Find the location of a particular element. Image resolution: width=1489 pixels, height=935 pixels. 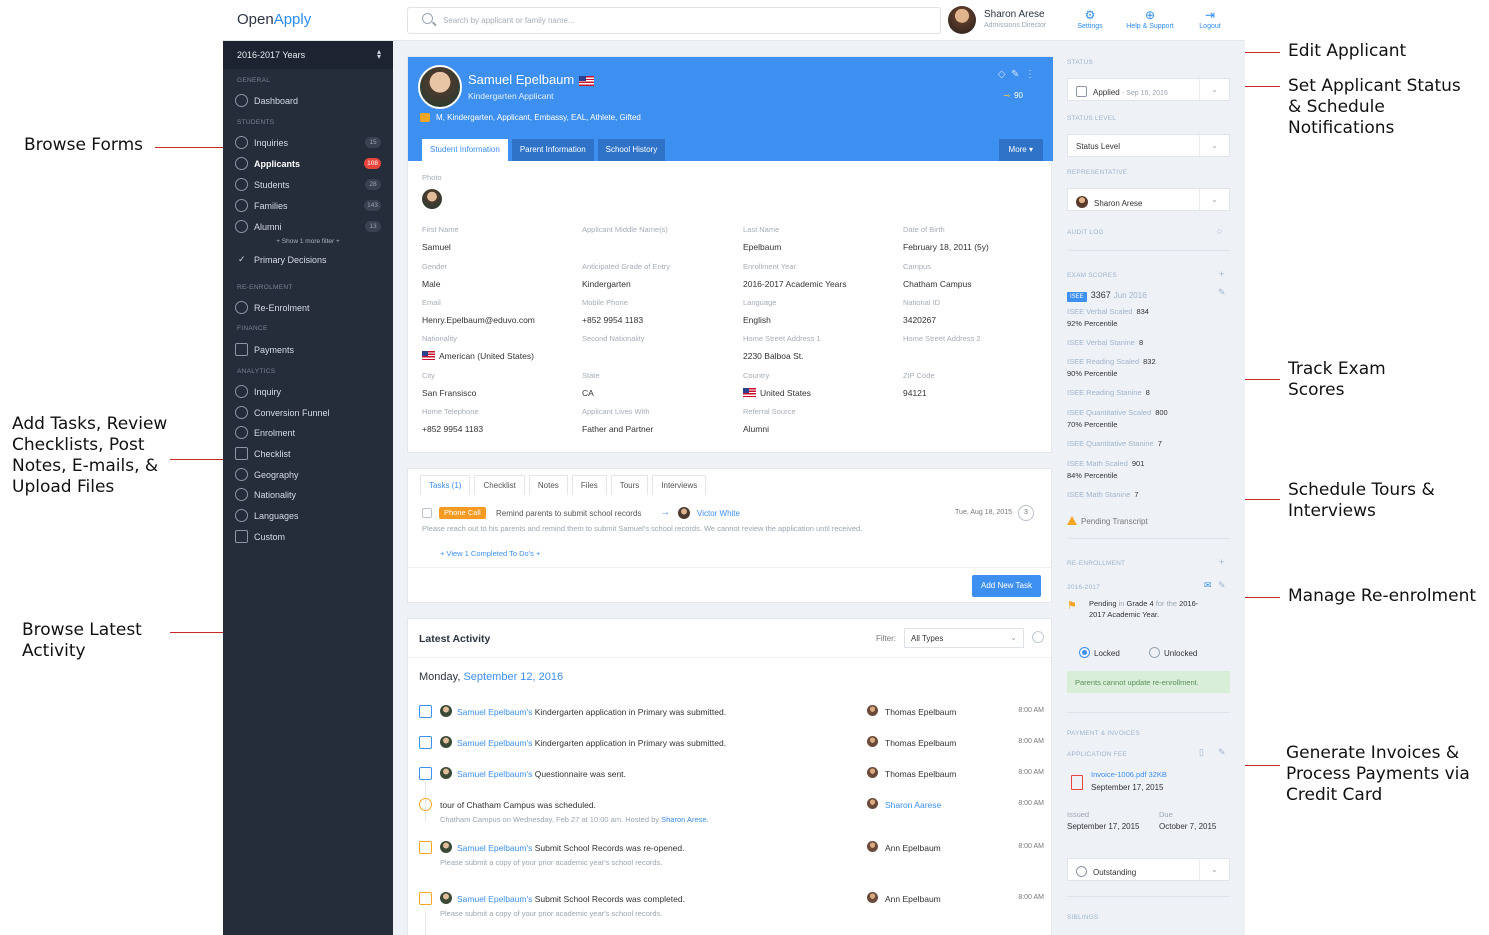

task-checkbox is located at coordinates (427, 513).